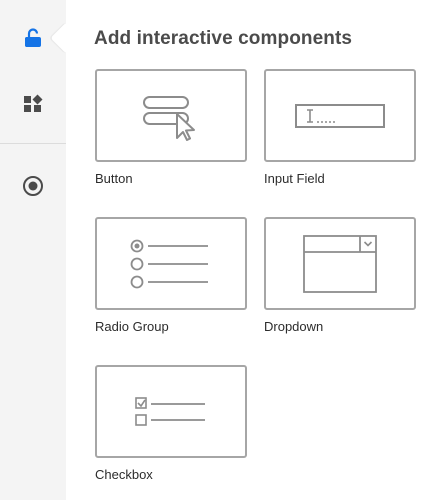 This screenshot has height=500, width=431. I want to click on tile-label: Button, so click(114, 178).